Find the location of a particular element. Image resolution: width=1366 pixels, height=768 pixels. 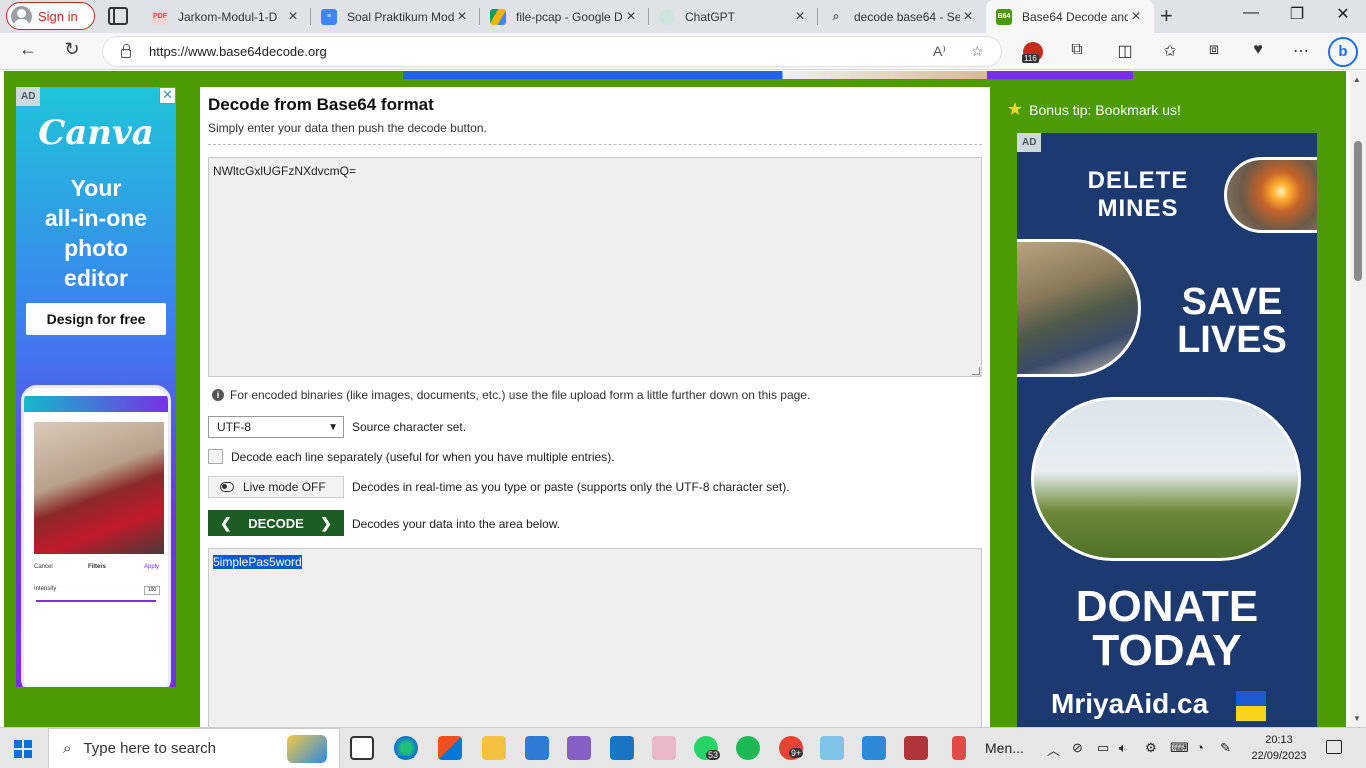

decoded-output-textarea: 5implePas5word is located at coordinates (595, 637).